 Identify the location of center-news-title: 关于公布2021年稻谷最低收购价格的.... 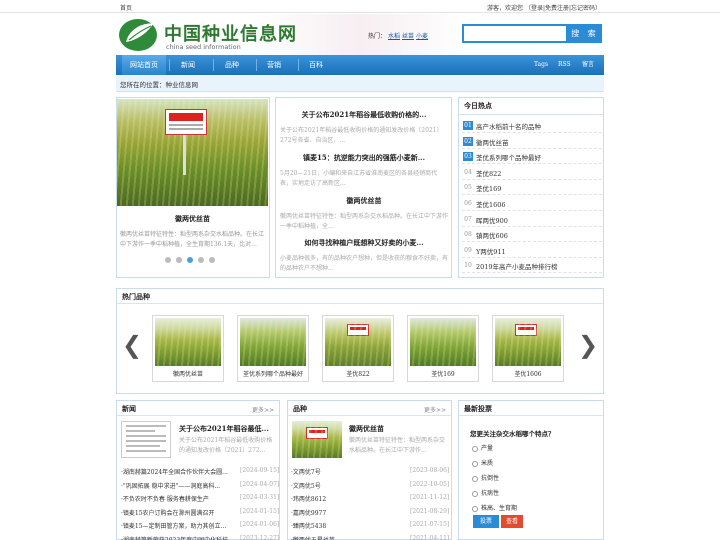
(364, 115).